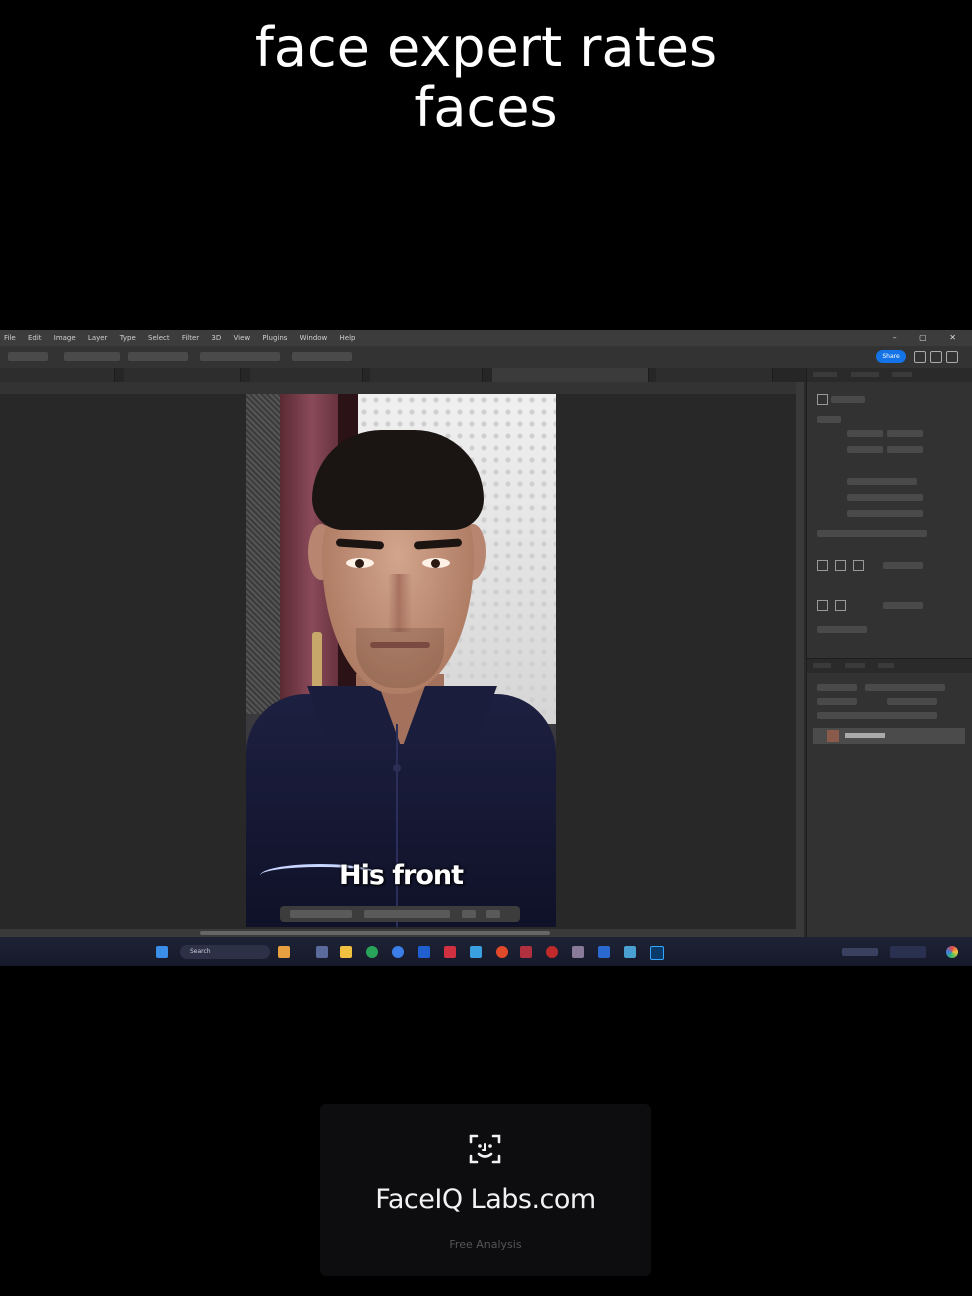  What do you see at coordinates (885, 497) in the screenshot?
I see `mode-select` at bounding box center [885, 497].